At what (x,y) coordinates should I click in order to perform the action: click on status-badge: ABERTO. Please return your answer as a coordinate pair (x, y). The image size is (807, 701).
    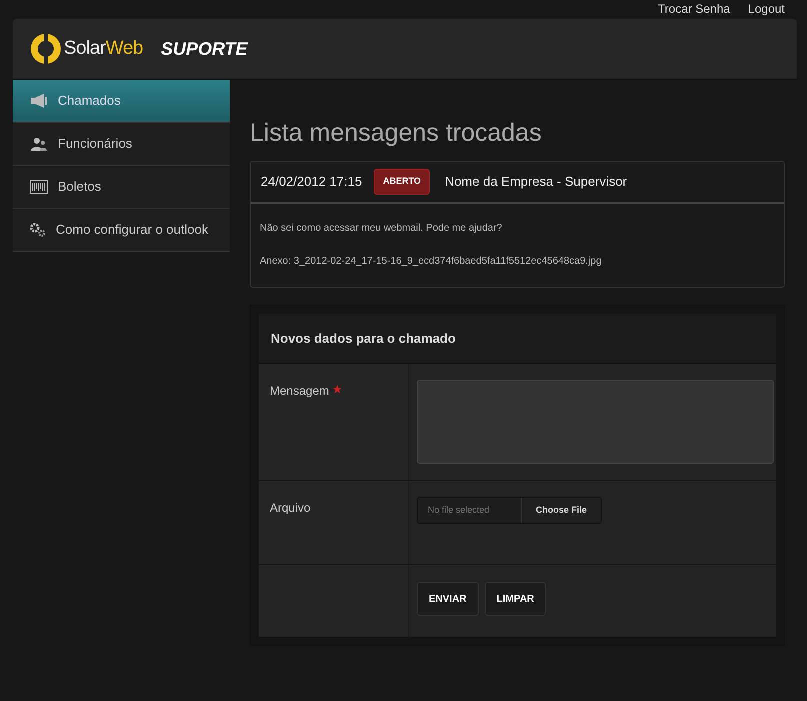
    Looking at the image, I should click on (402, 182).